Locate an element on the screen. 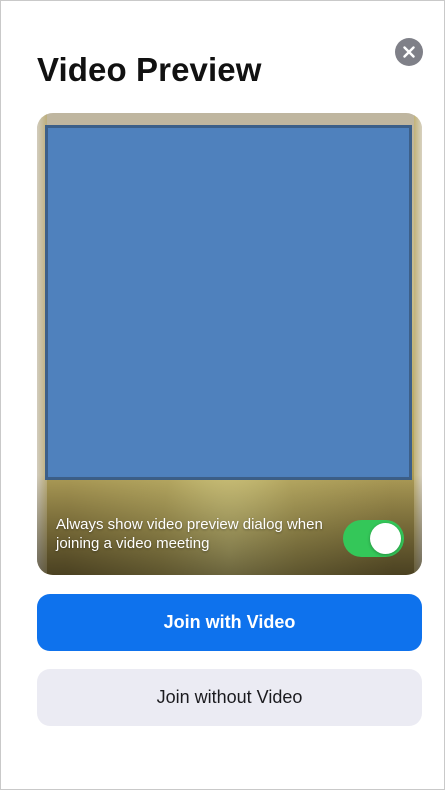  close-button is located at coordinates (409, 52).